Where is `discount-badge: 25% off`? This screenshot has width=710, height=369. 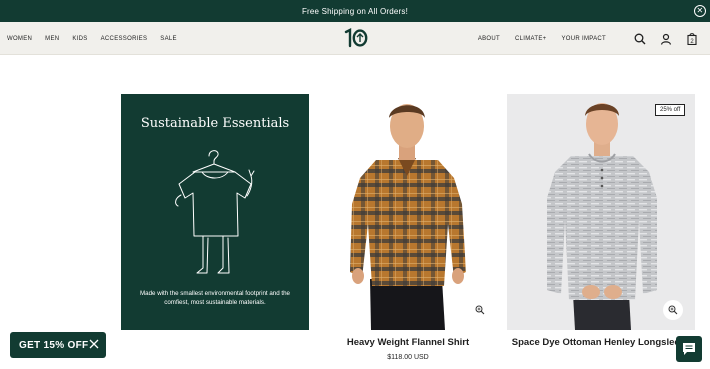 discount-badge: 25% off is located at coordinates (670, 110).